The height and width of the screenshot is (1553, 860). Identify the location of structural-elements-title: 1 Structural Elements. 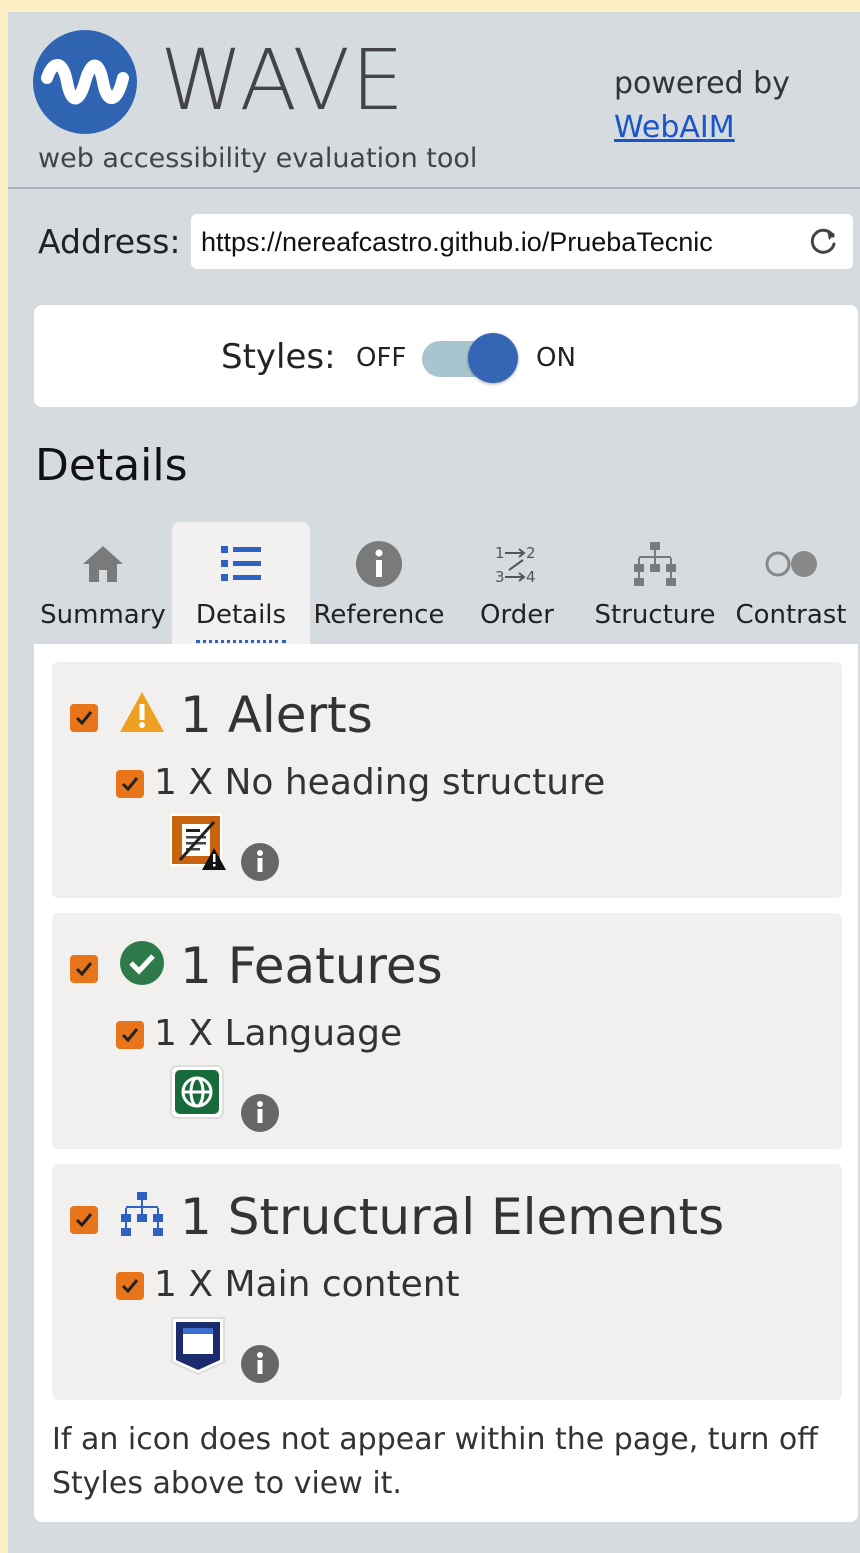
(452, 1217).